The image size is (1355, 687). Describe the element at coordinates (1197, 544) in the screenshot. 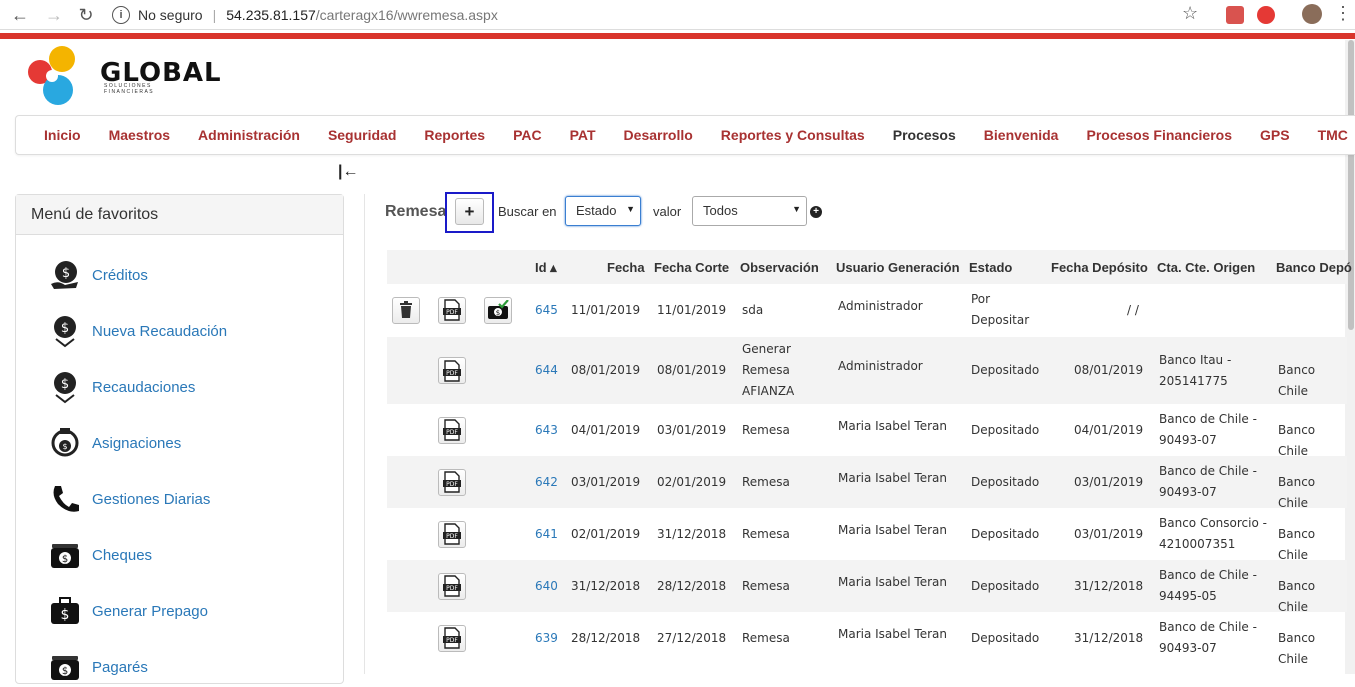

I see `cta-origen-cell: 4210007351` at that location.